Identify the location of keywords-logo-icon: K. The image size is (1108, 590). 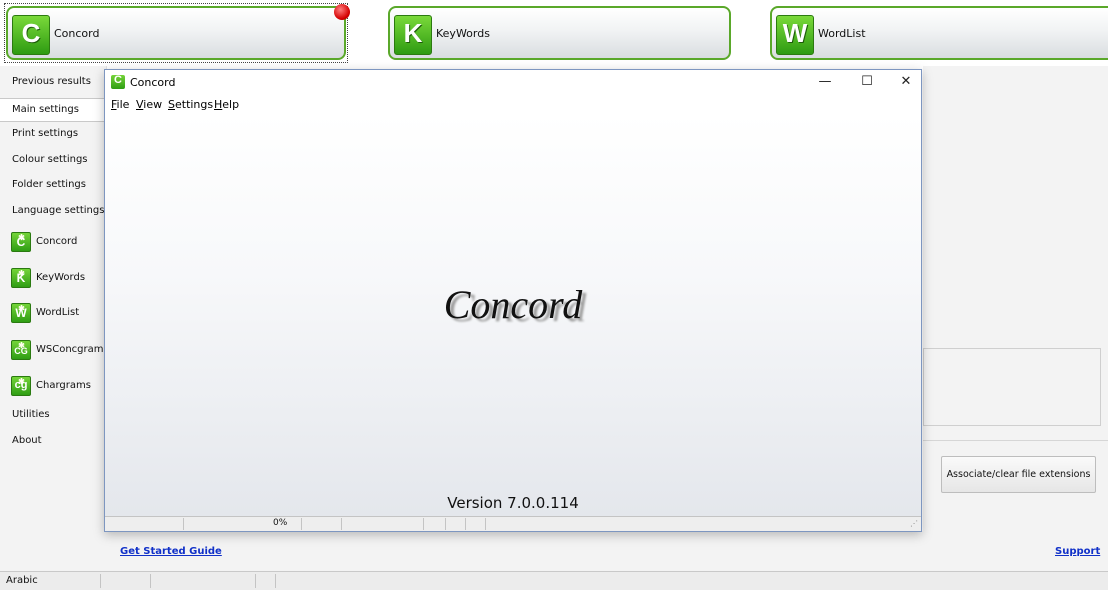
(413, 35).